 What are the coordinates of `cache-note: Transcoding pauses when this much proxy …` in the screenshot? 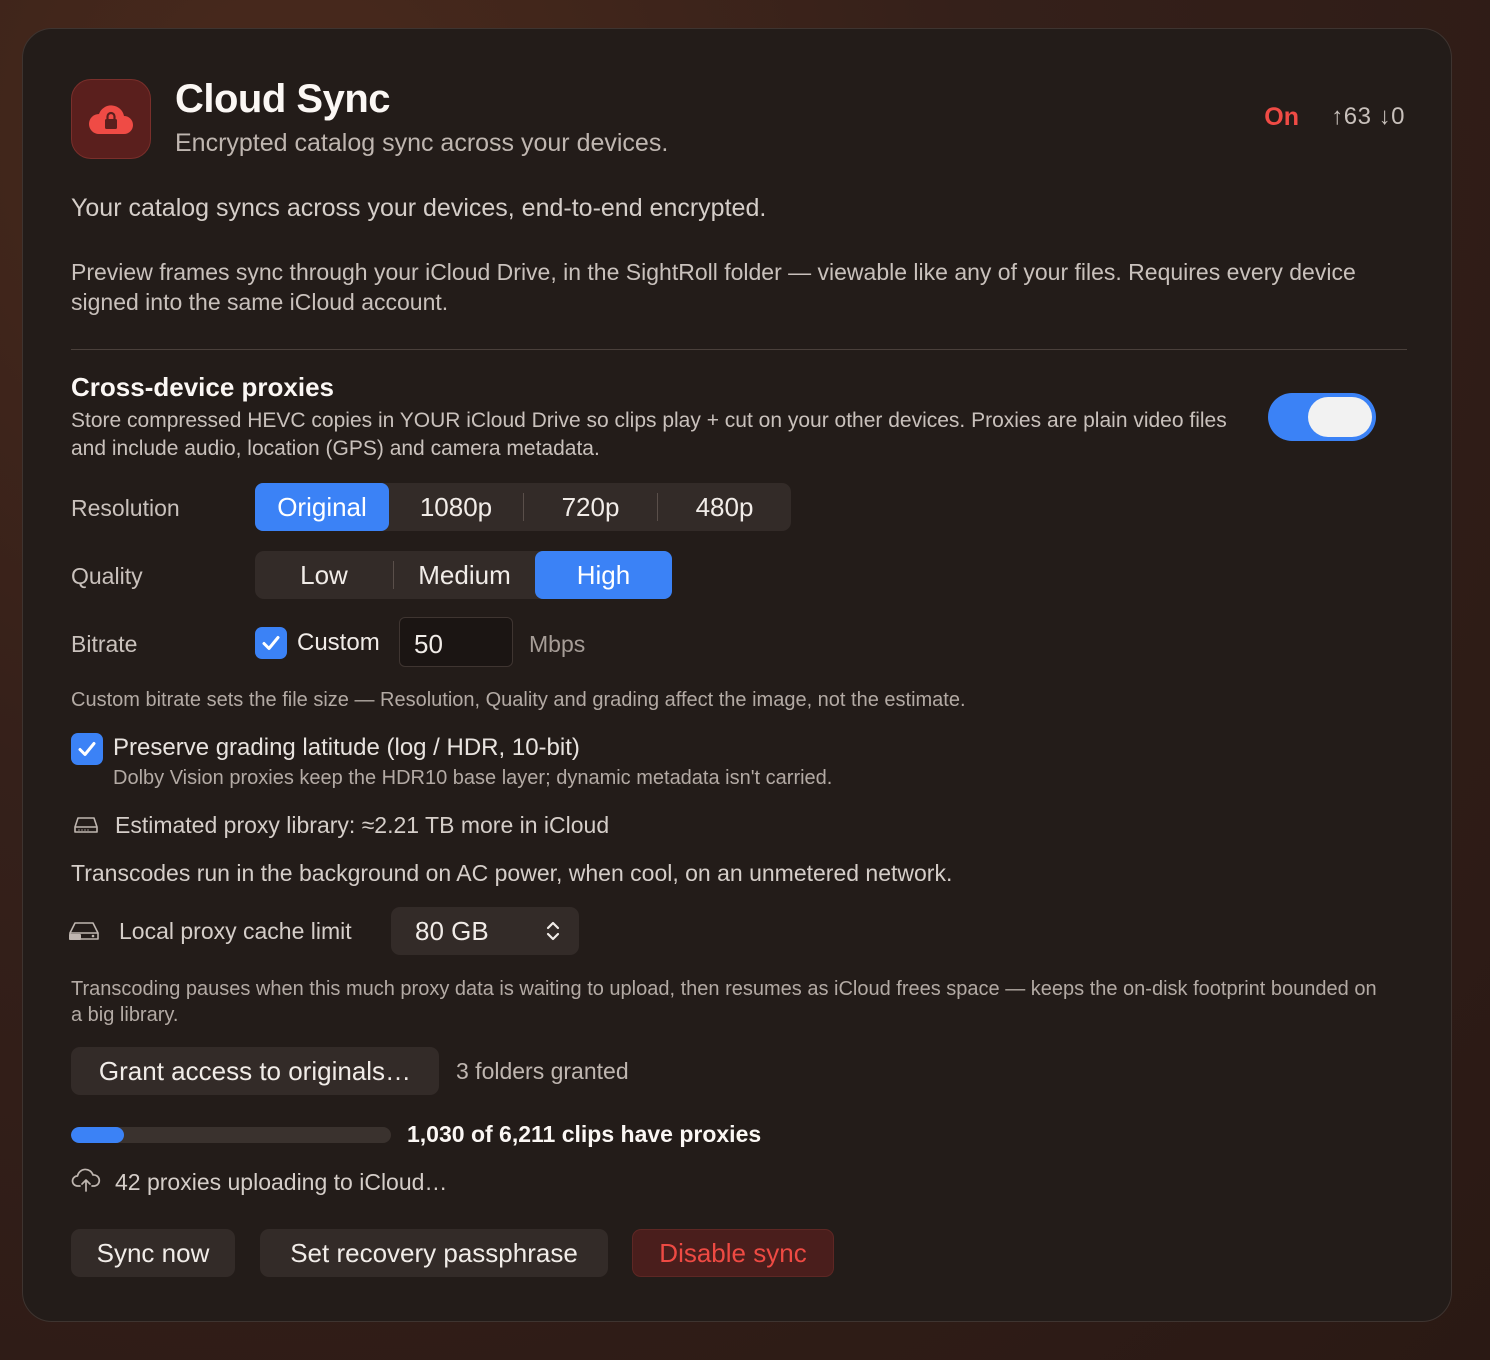 It's located at (724, 1002).